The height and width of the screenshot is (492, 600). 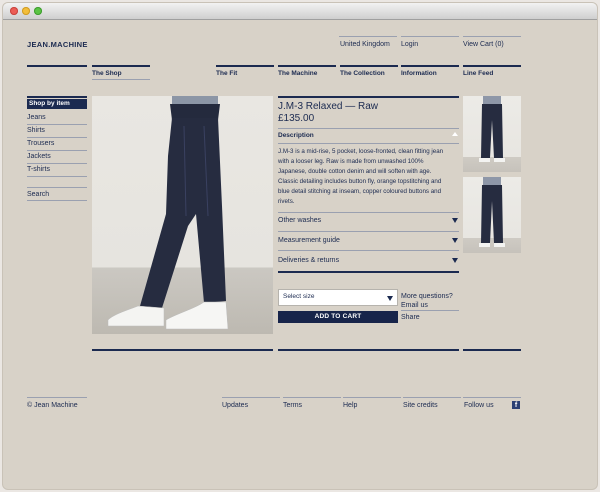 I want to click on model-in-jeans-image, so click(x=168, y=213).